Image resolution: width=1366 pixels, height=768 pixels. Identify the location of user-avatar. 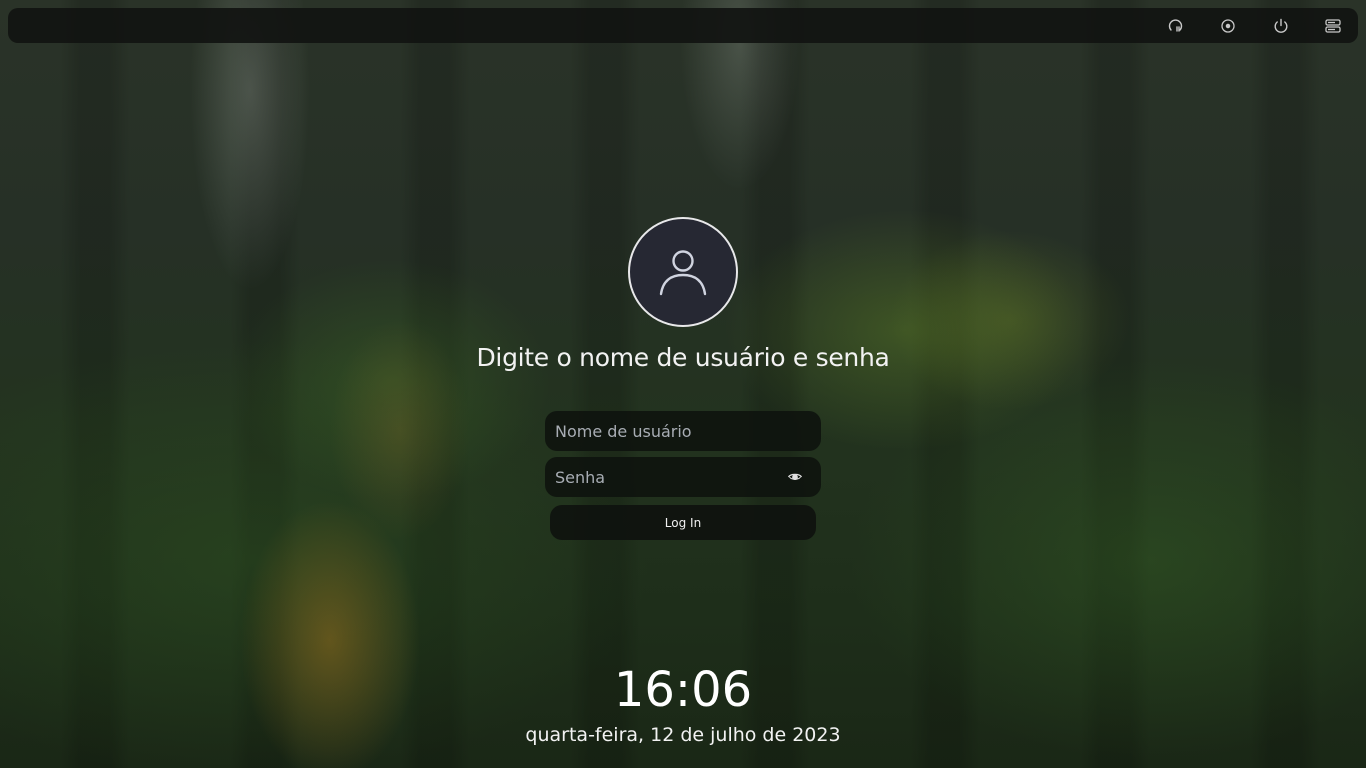
(683, 272).